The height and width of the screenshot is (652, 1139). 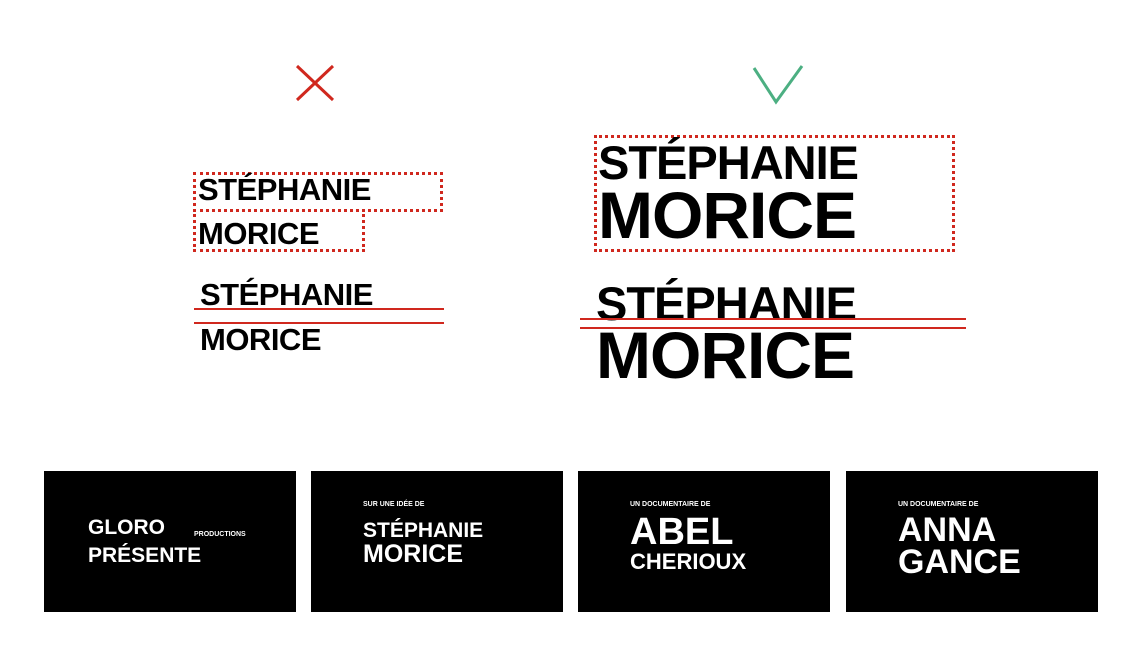 What do you see at coordinates (947, 530) in the screenshot?
I see `card4-line1: ANNA` at bounding box center [947, 530].